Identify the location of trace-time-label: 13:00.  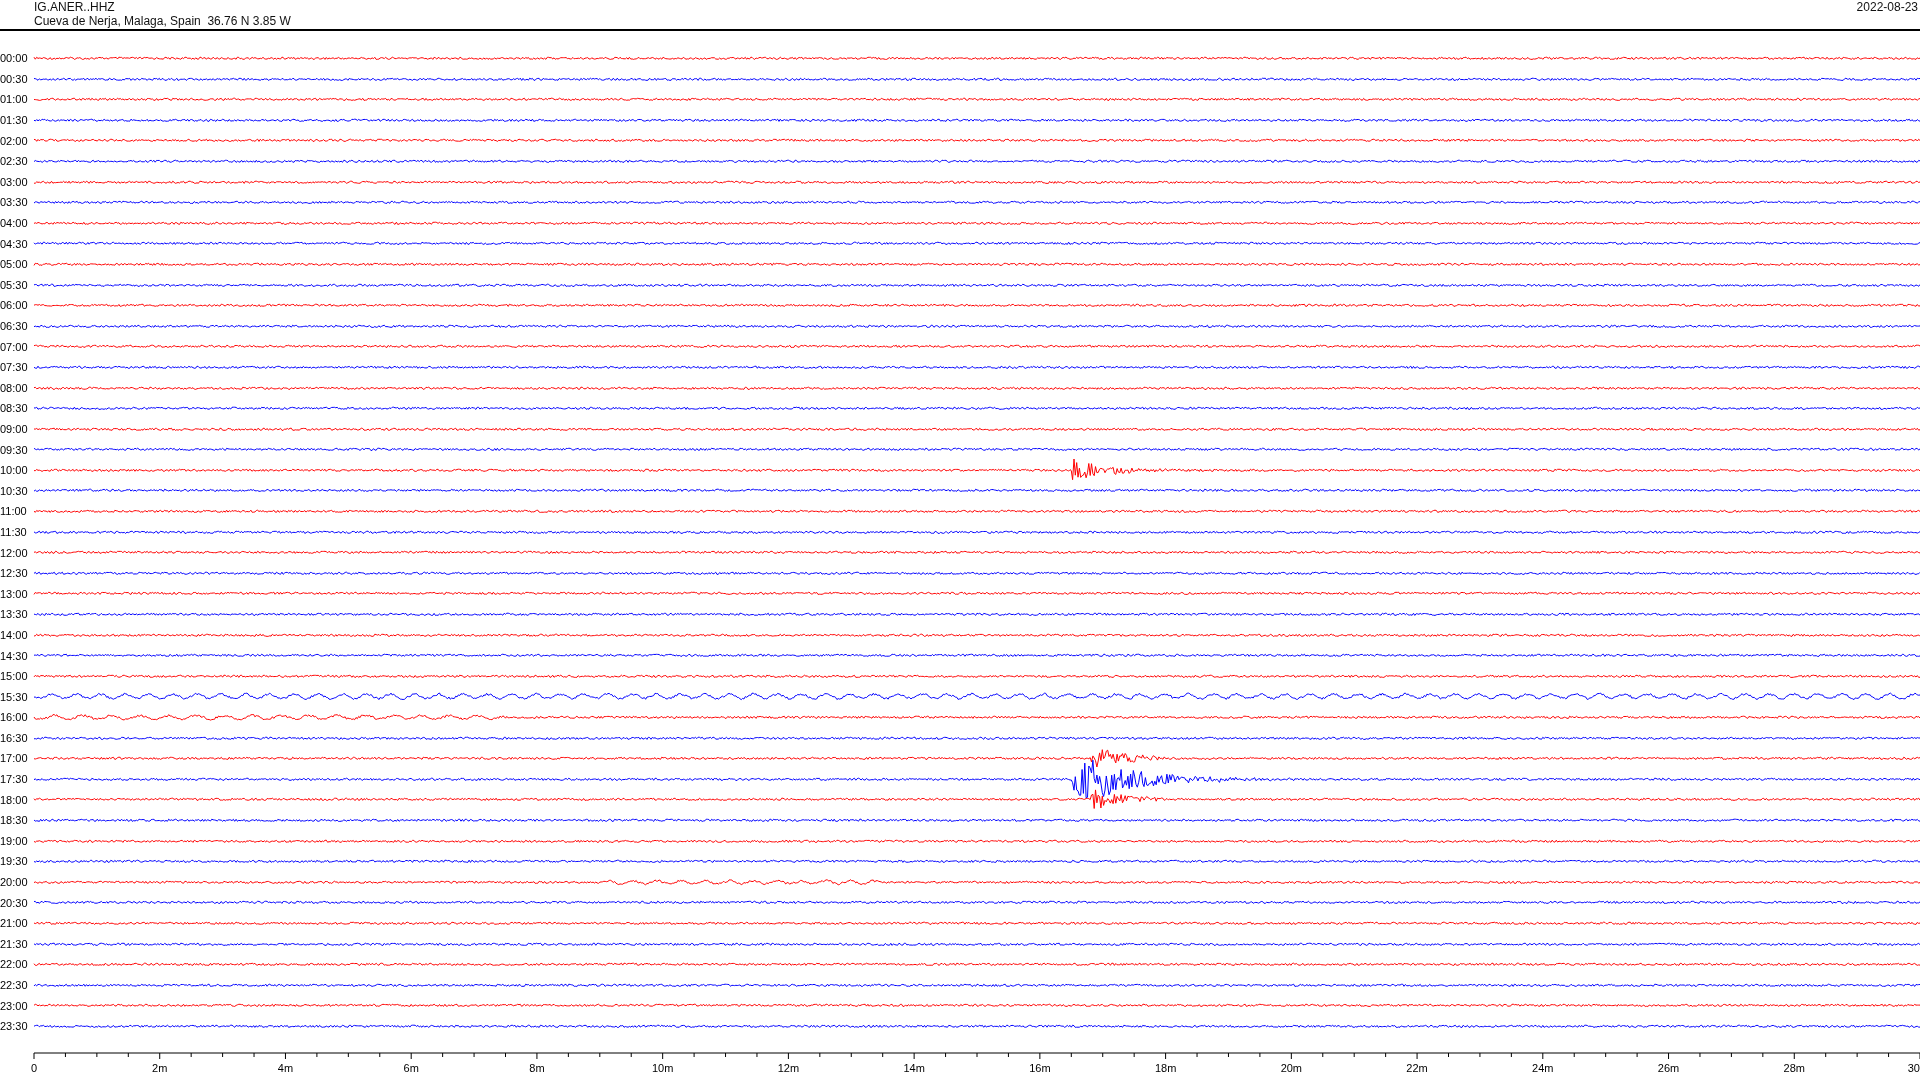
(14, 593).